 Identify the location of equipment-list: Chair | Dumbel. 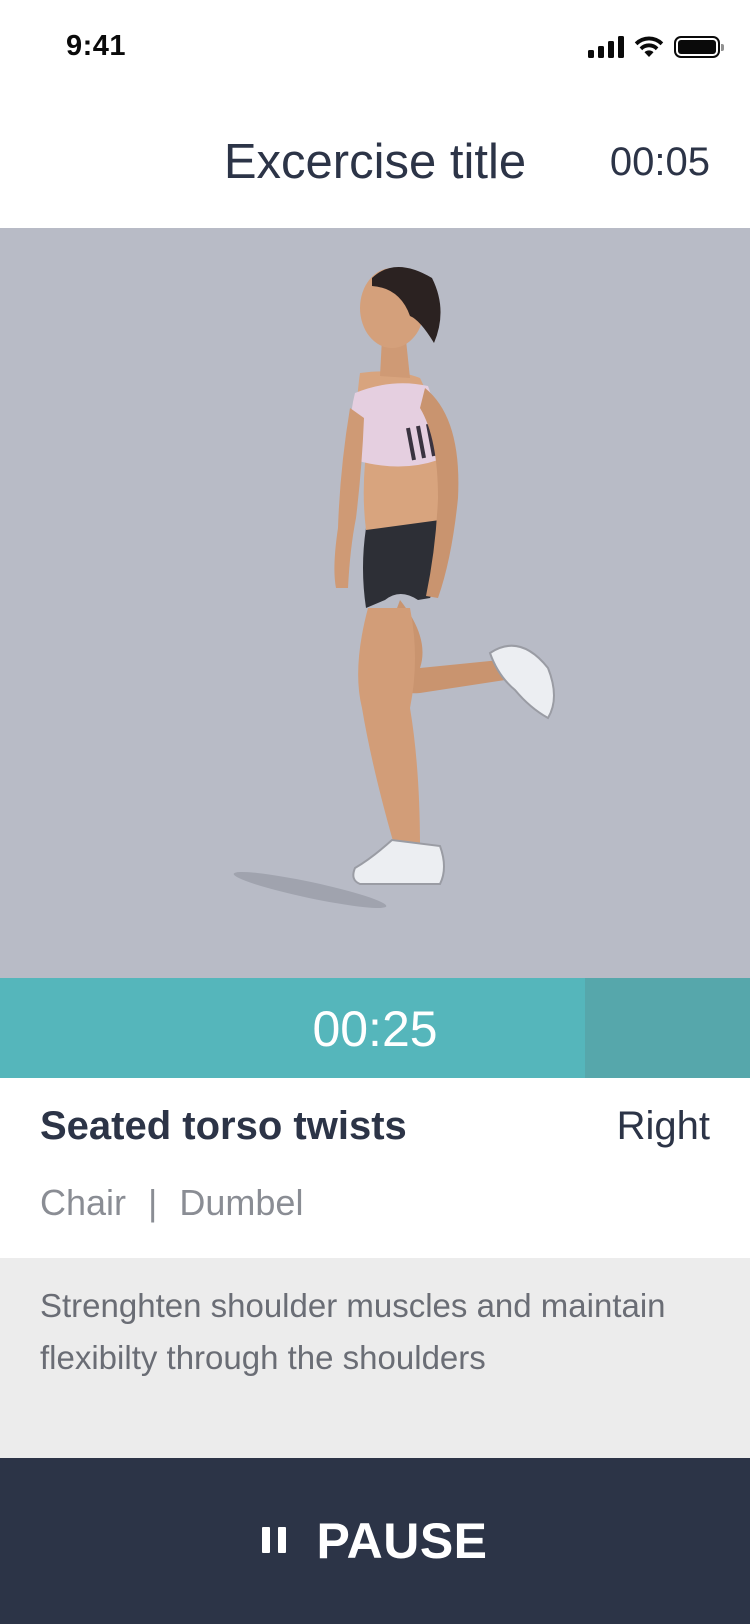
(171, 1203).